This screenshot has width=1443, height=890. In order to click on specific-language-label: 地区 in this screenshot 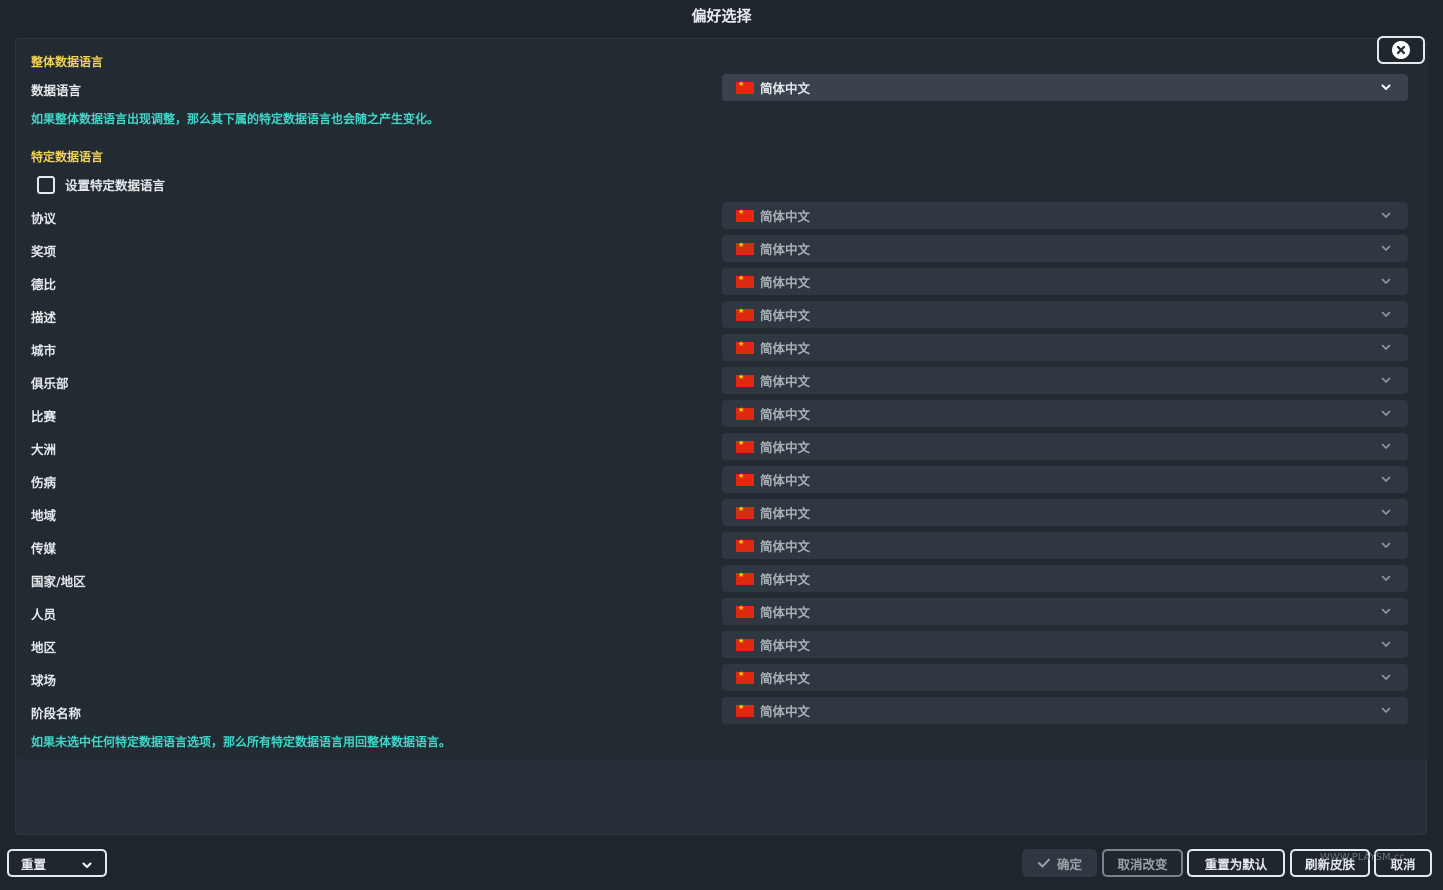, I will do `click(44, 647)`.